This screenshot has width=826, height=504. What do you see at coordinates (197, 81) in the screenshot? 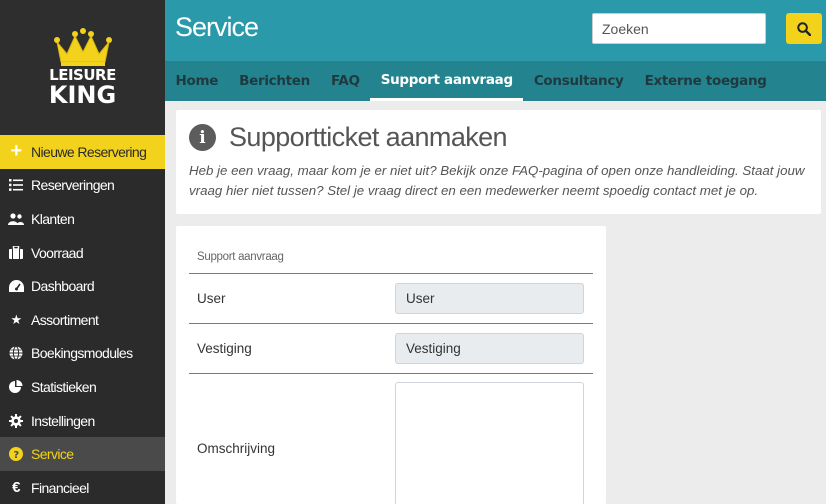
I see `tab-home: Home` at bounding box center [197, 81].